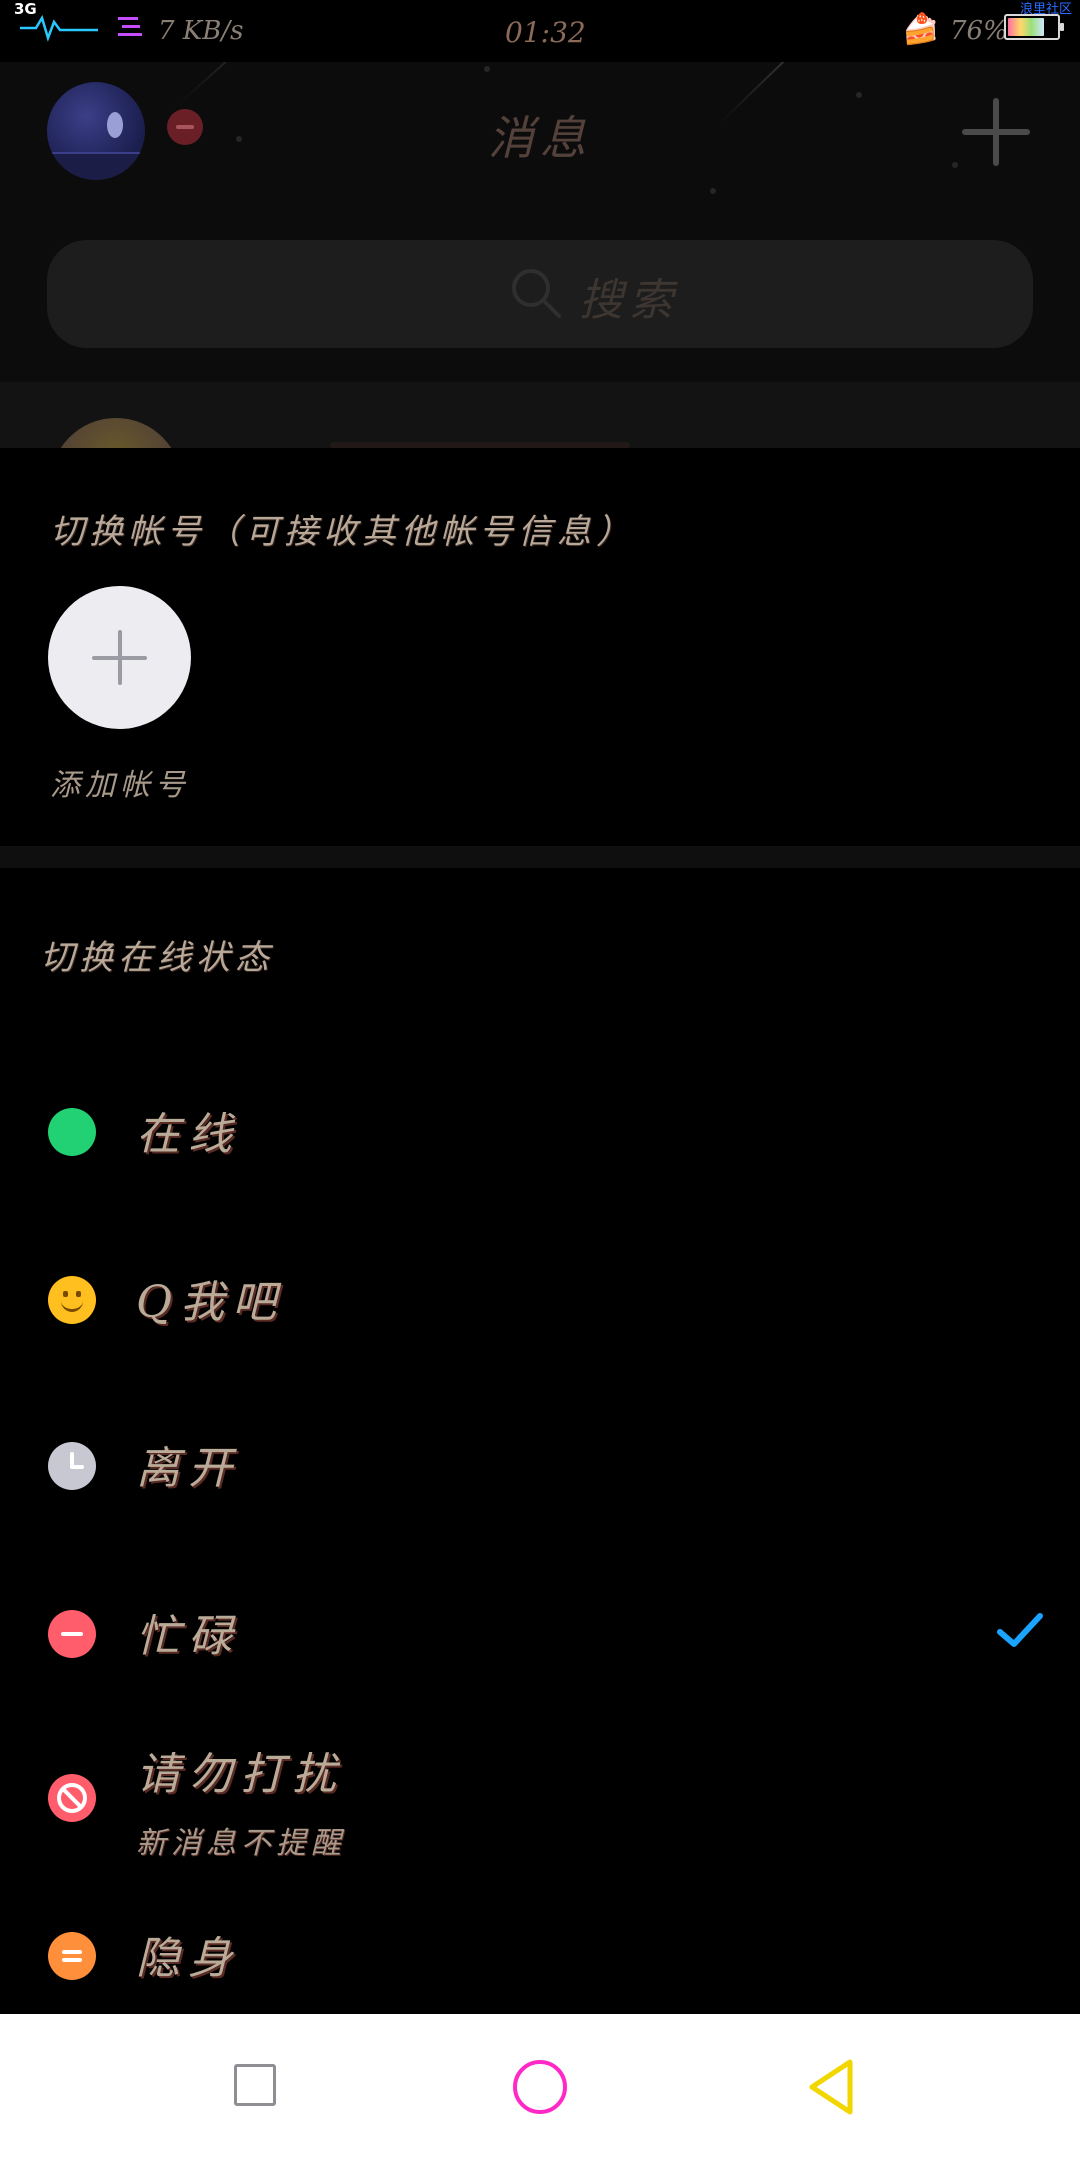  Describe the element at coordinates (130, 26) in the screenshot. I see `notification-menu-icon` at that location.